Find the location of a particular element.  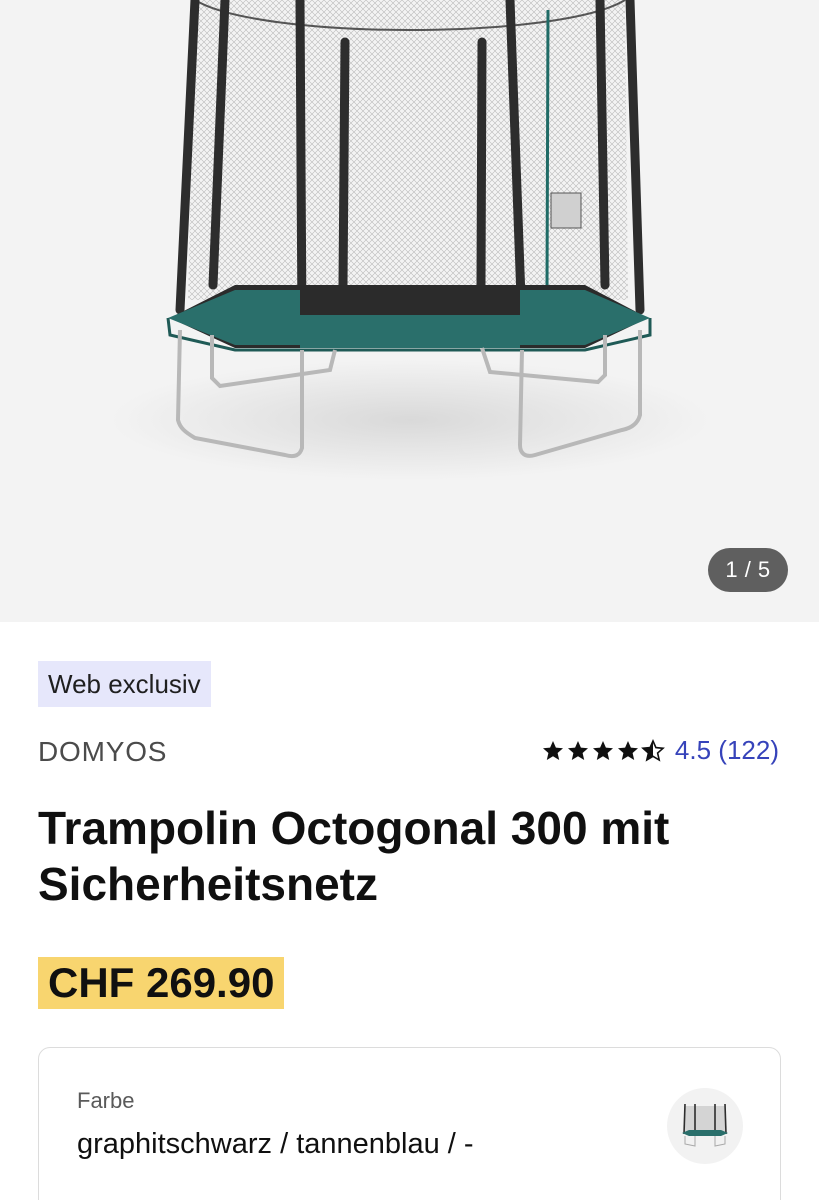

selected-color: graphitschwarz / tannenblau / - is located at coordinates (275, 1144).